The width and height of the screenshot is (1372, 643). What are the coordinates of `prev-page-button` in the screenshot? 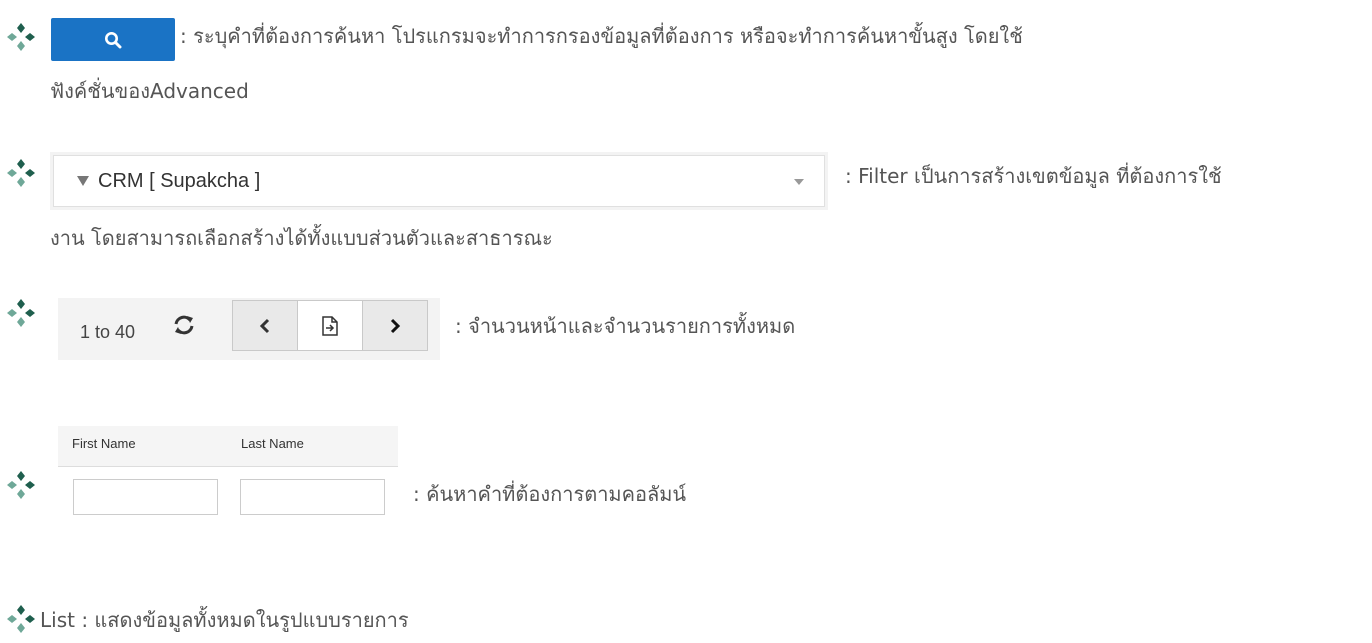 It's located at (265, 325).